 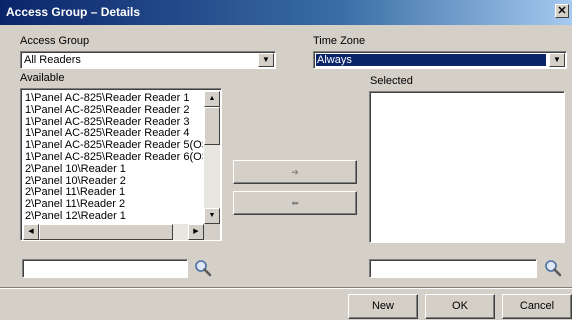 What do you see at coordinates (453, 268) in the screenshot?
I see `selected-search-input` at bounding box center [453, 268].